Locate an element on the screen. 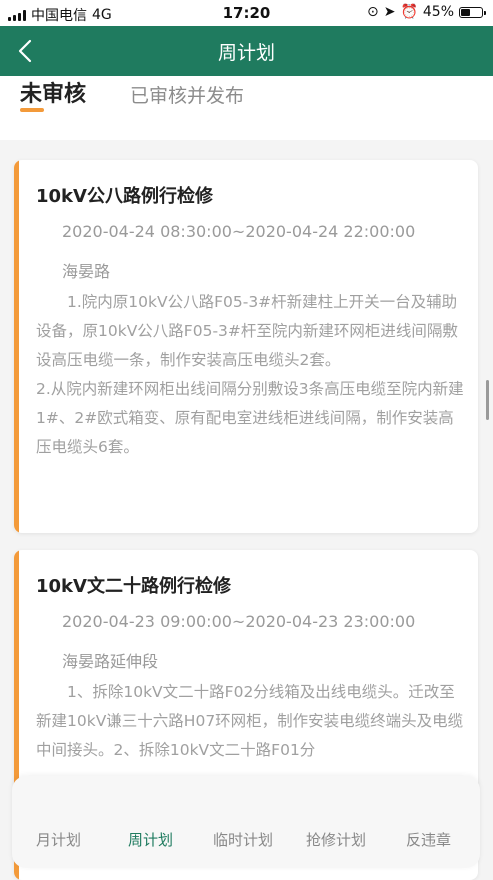  tab-indicator is located at coordinates (32, 110).